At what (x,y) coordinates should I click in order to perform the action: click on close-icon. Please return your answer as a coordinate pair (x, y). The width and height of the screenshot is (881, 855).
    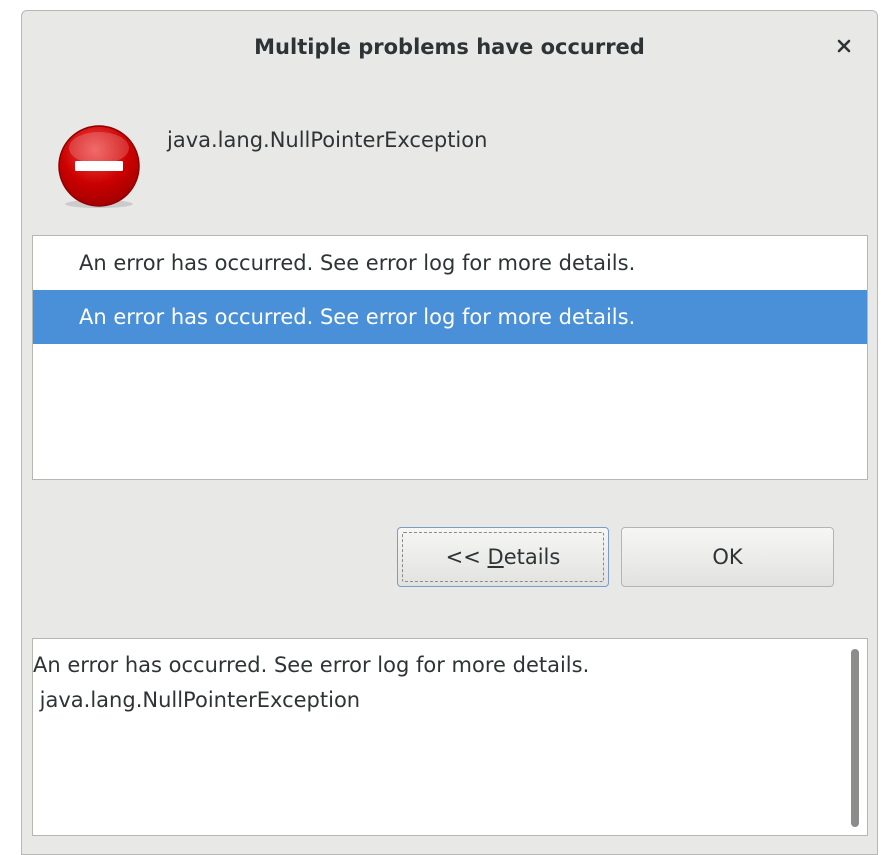
    Looking at the image, I should click on (844, 46).